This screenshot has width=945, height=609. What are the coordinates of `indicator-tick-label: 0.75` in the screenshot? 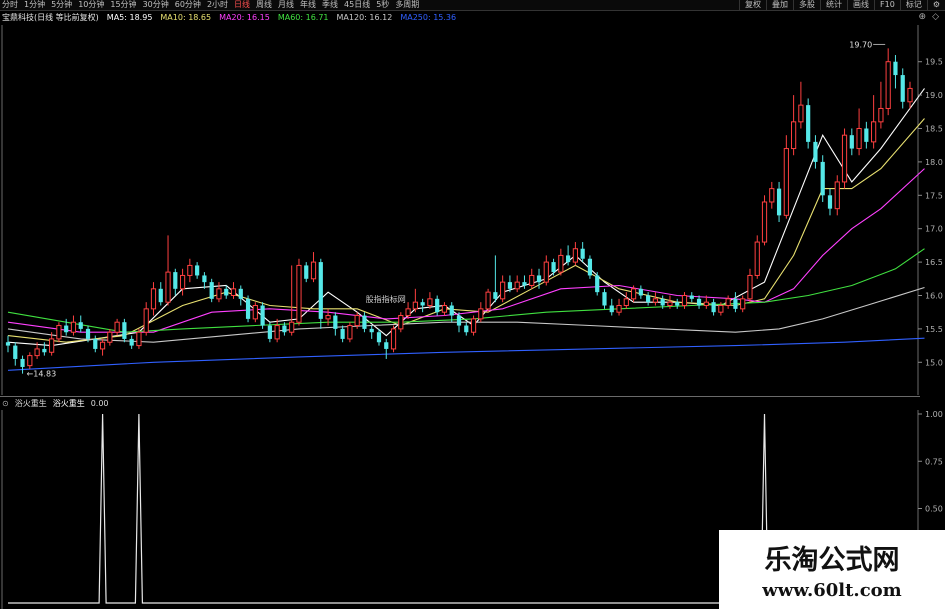 It's located at (934, 461).